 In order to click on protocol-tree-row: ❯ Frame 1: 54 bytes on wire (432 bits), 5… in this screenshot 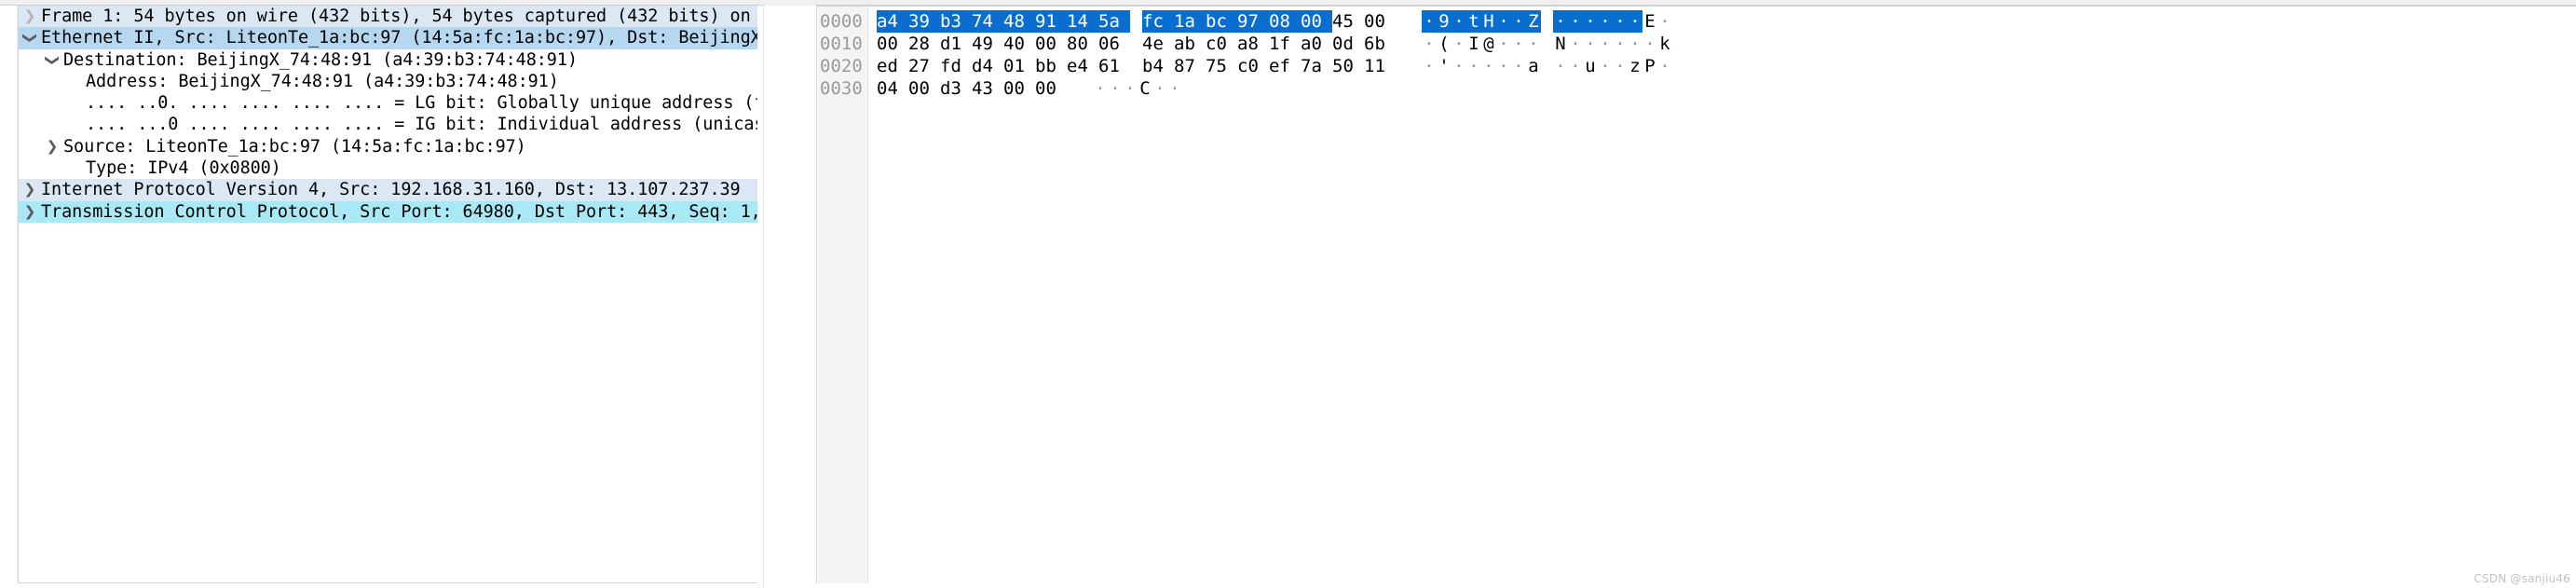, I will do `click(388, 17)`.